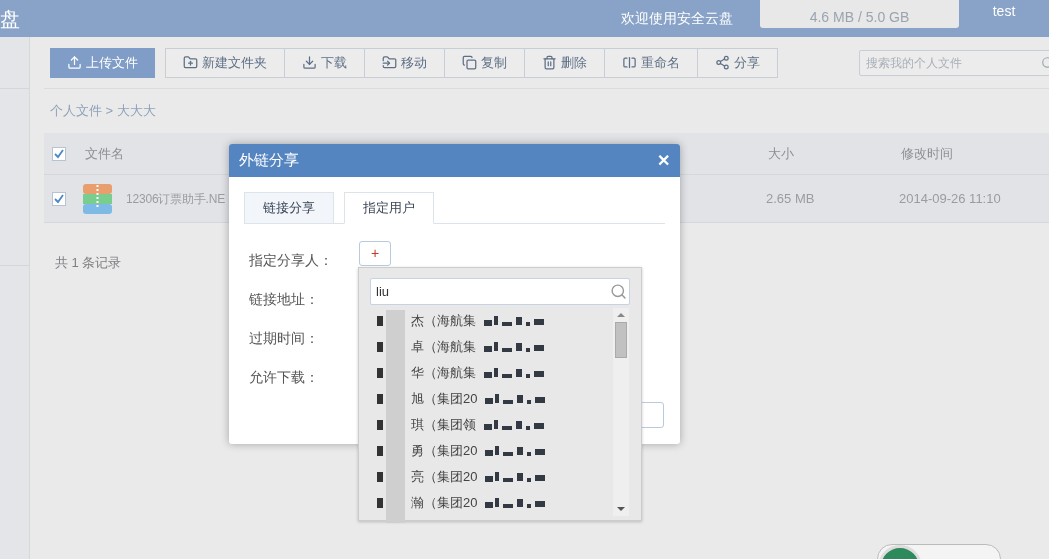  I want to click on user-name: 卓（海航集, so click(443, 347).